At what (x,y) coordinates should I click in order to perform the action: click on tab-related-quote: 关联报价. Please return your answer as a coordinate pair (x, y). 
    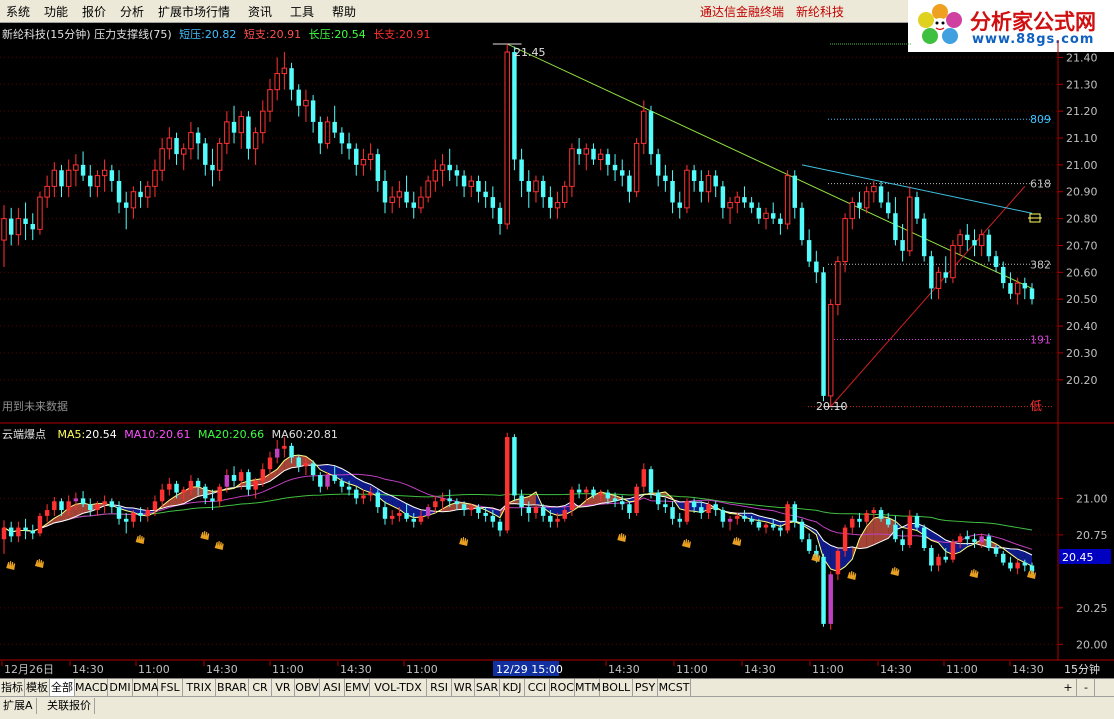
    Looking at the image, I should click on (69, 706).